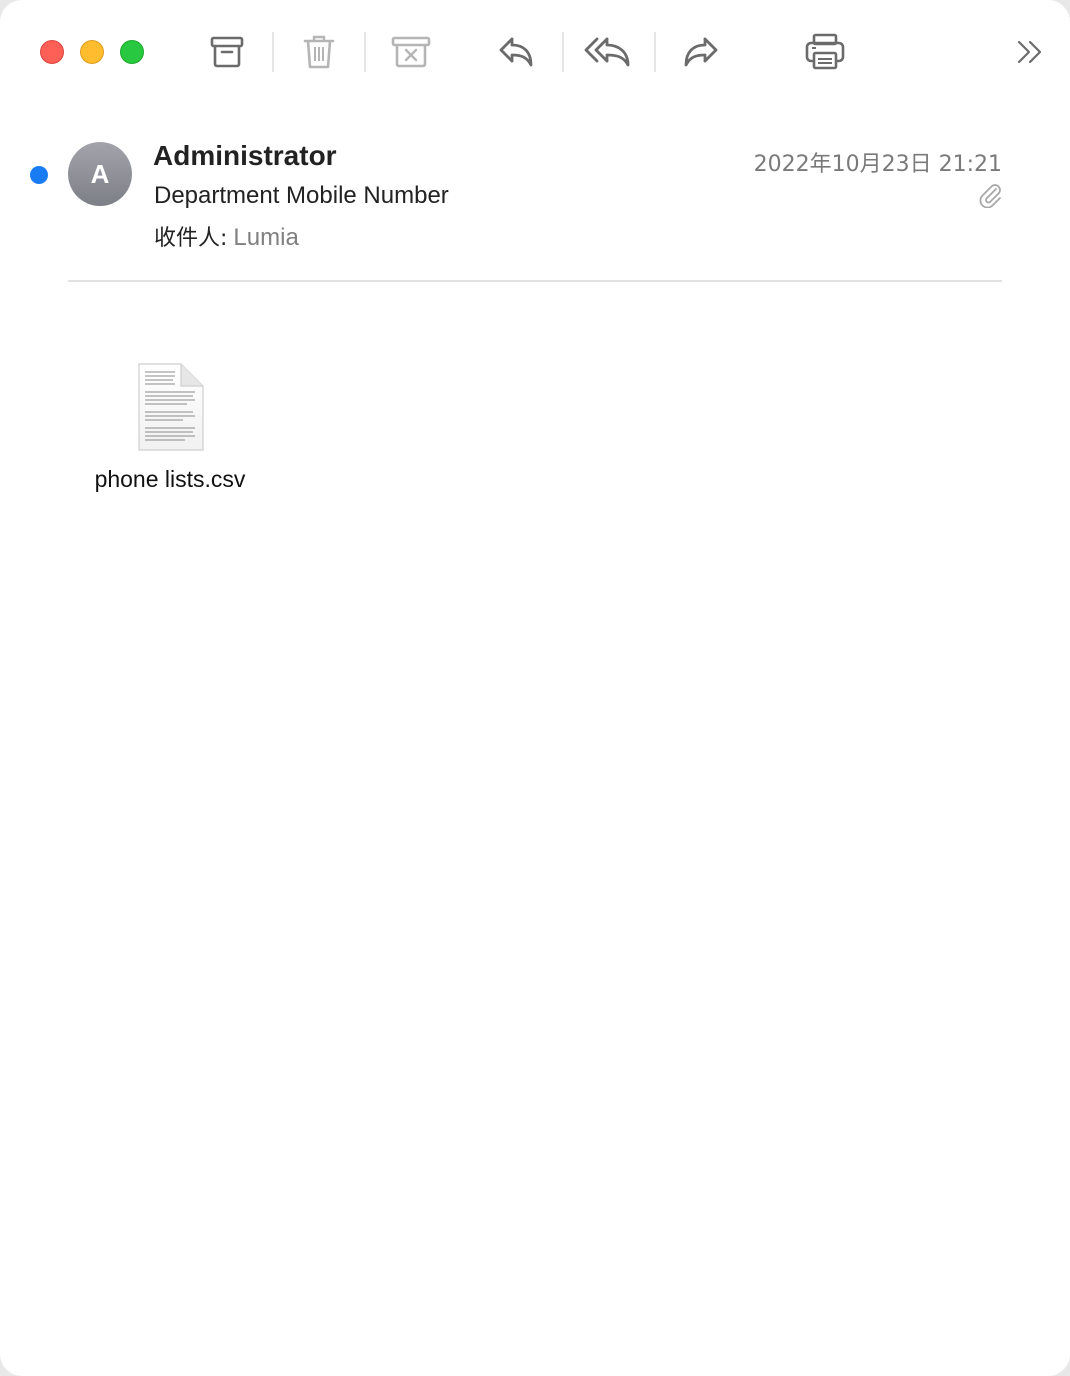 The image size is (1070, 1376). What do you see at coordinates (132, 52) in the screenshot?
I see `zoom-window-button` at bounding box center [132, 52].